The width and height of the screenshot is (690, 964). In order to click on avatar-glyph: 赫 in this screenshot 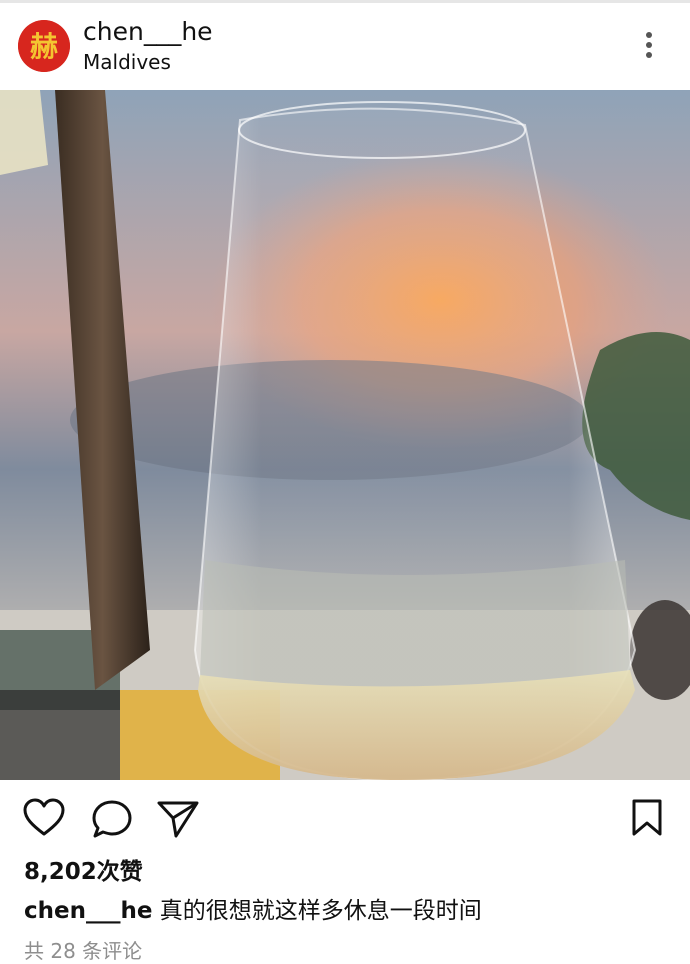, I will do `click(44, 46)`.